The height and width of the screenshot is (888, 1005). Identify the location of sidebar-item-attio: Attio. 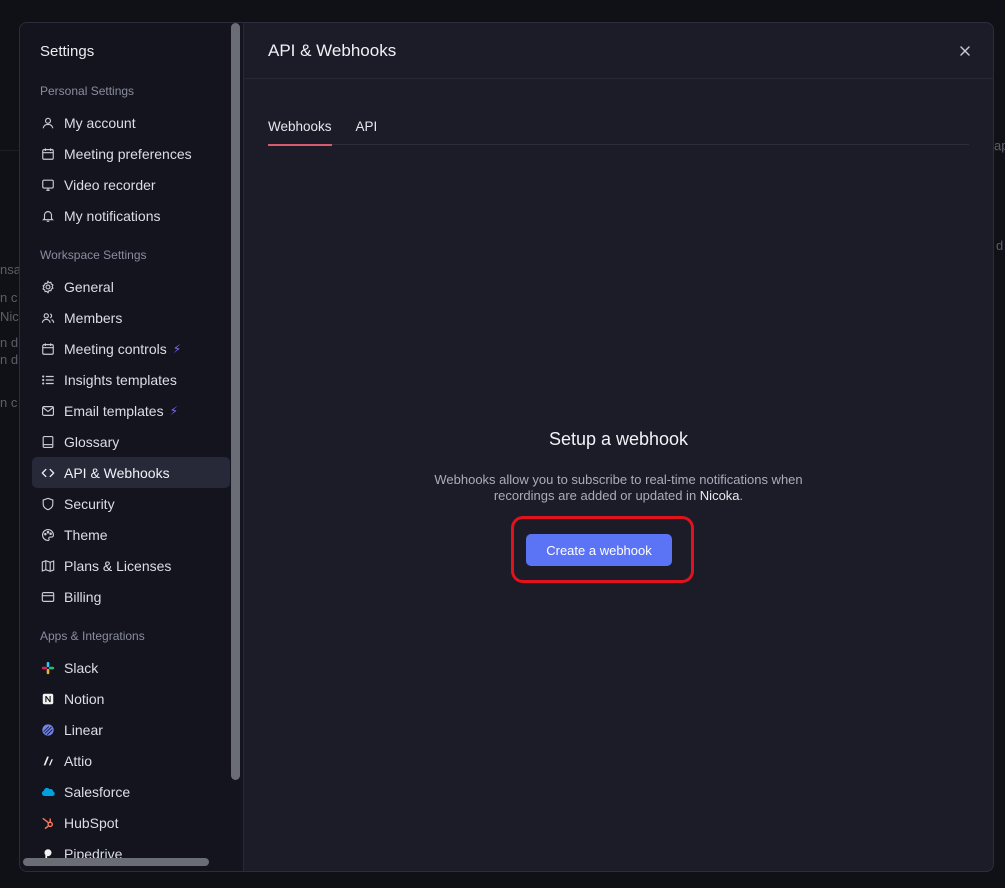
(131, 760).